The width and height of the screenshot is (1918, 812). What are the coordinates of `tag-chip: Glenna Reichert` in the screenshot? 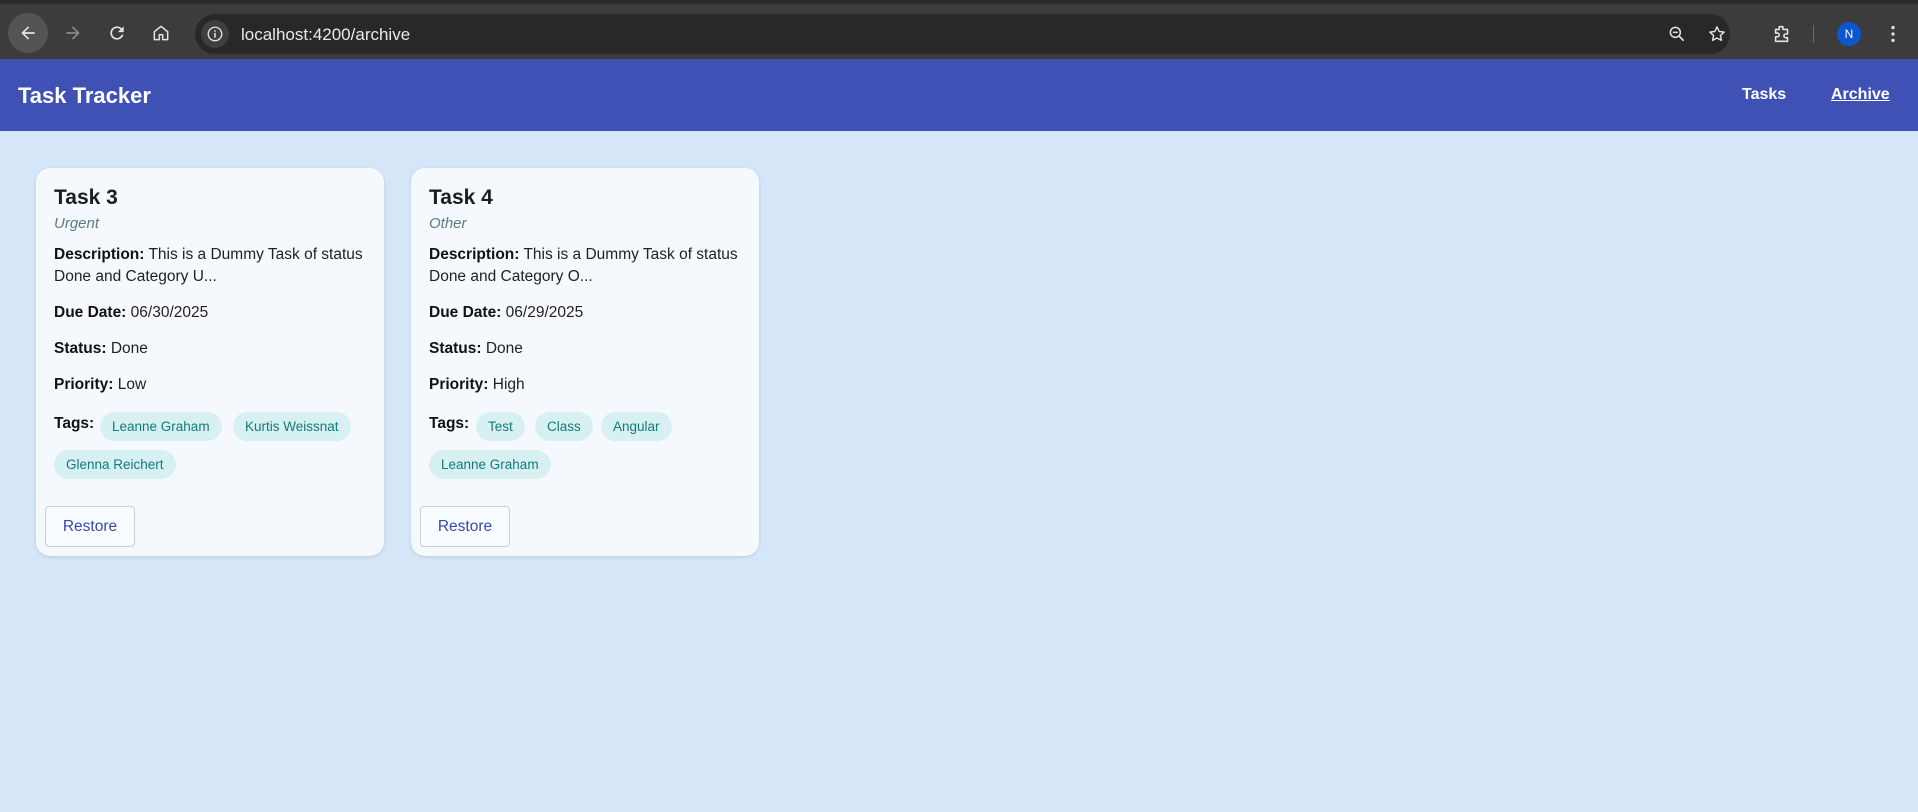 It's located at (115, 464).